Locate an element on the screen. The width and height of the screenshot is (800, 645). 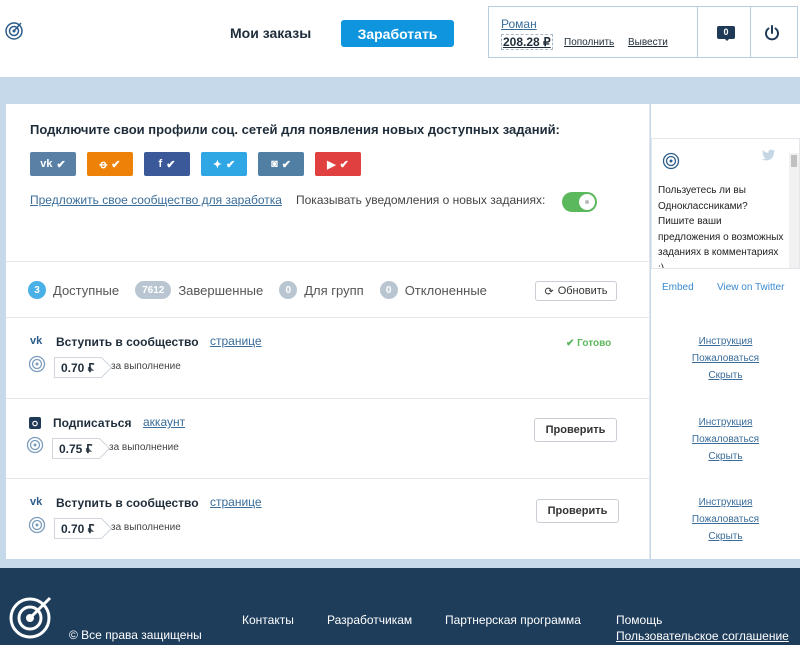
tab-label: Для групп is located at coordinates (334, 290).